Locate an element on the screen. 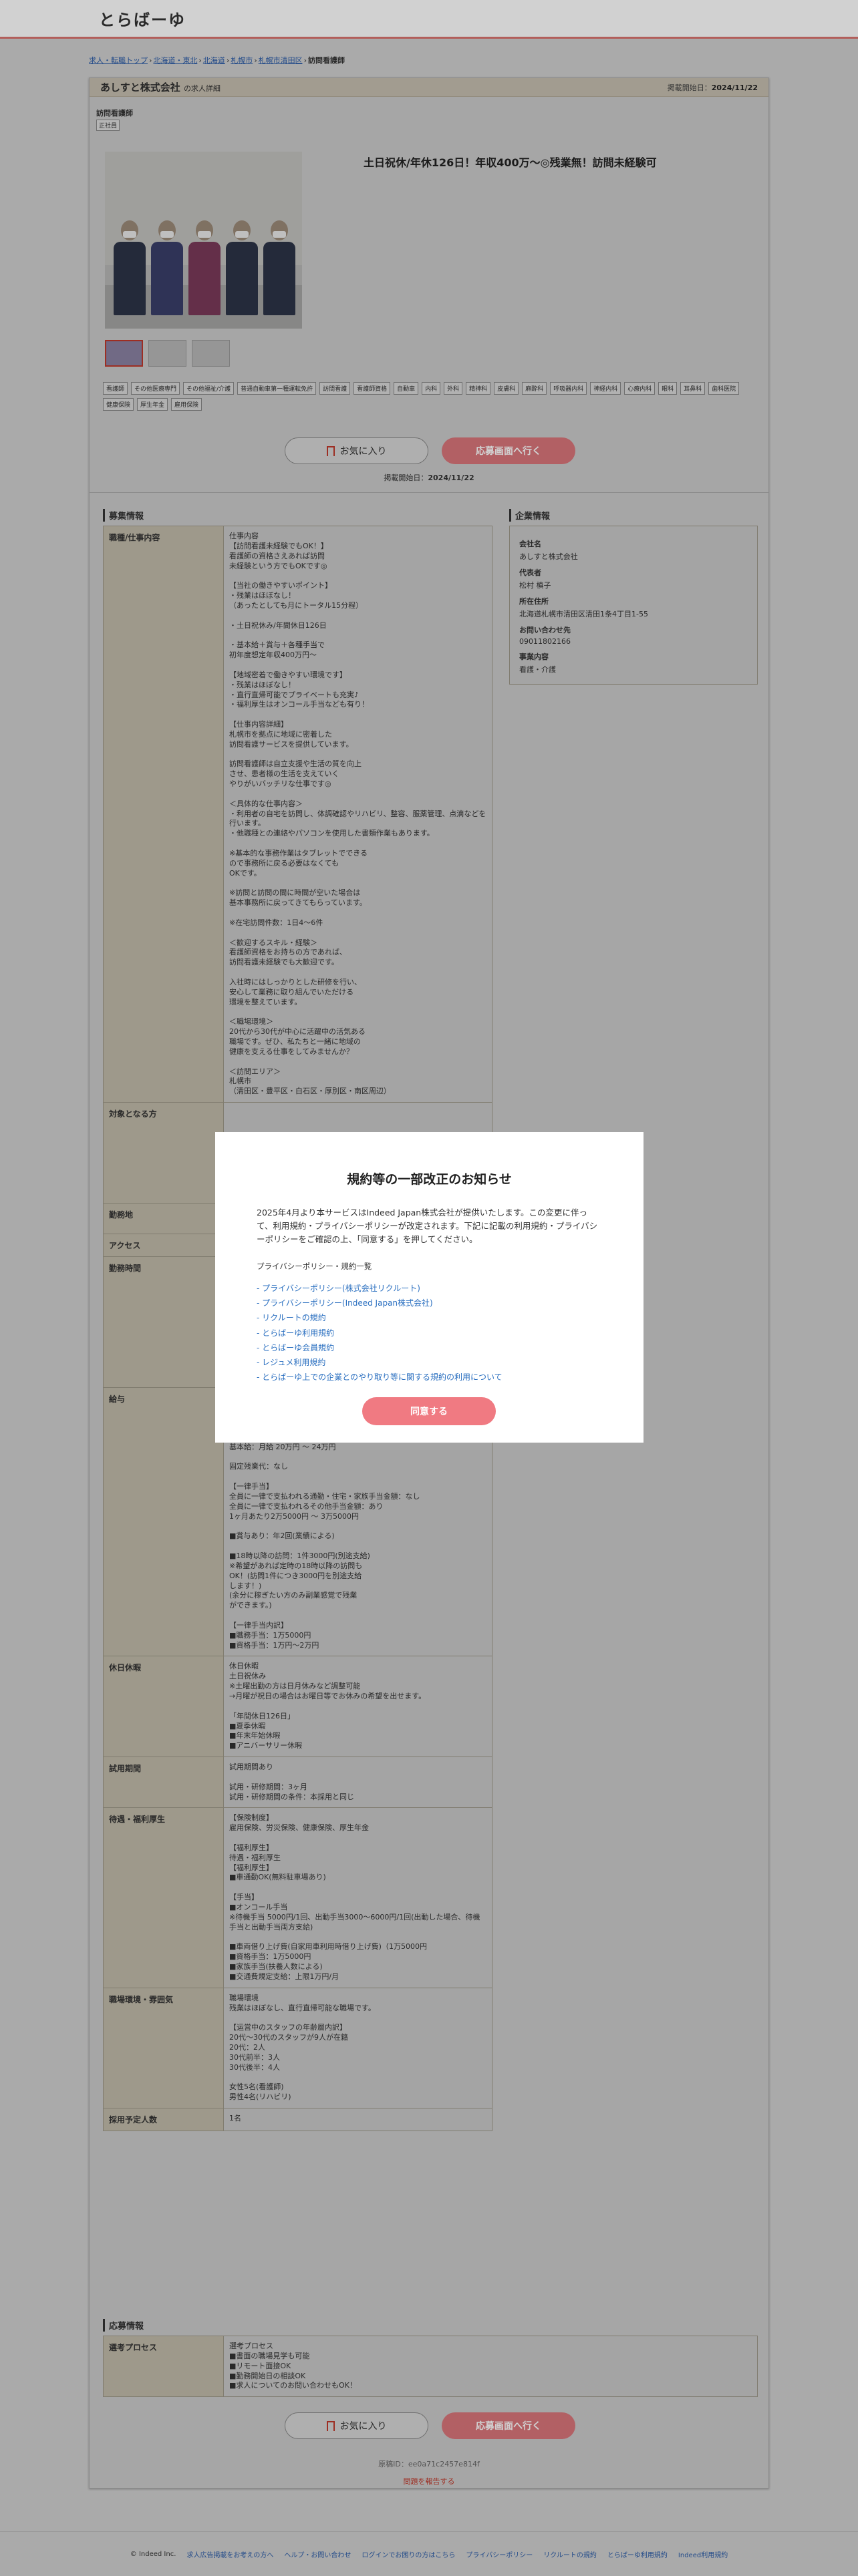 The image size is (858, 2576). modal-link: - リクルートの規約 is located at coordinates (429, 1317).